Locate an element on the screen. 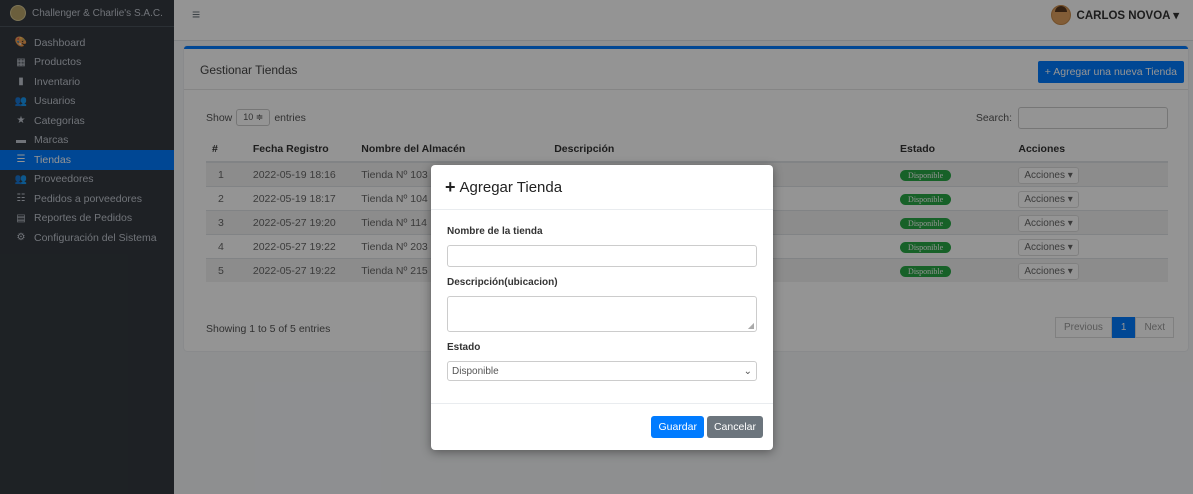 The width and height of the screenshot is (1193, 494). resize-grip-icon: ◢ is located at coordinates (751, 325).